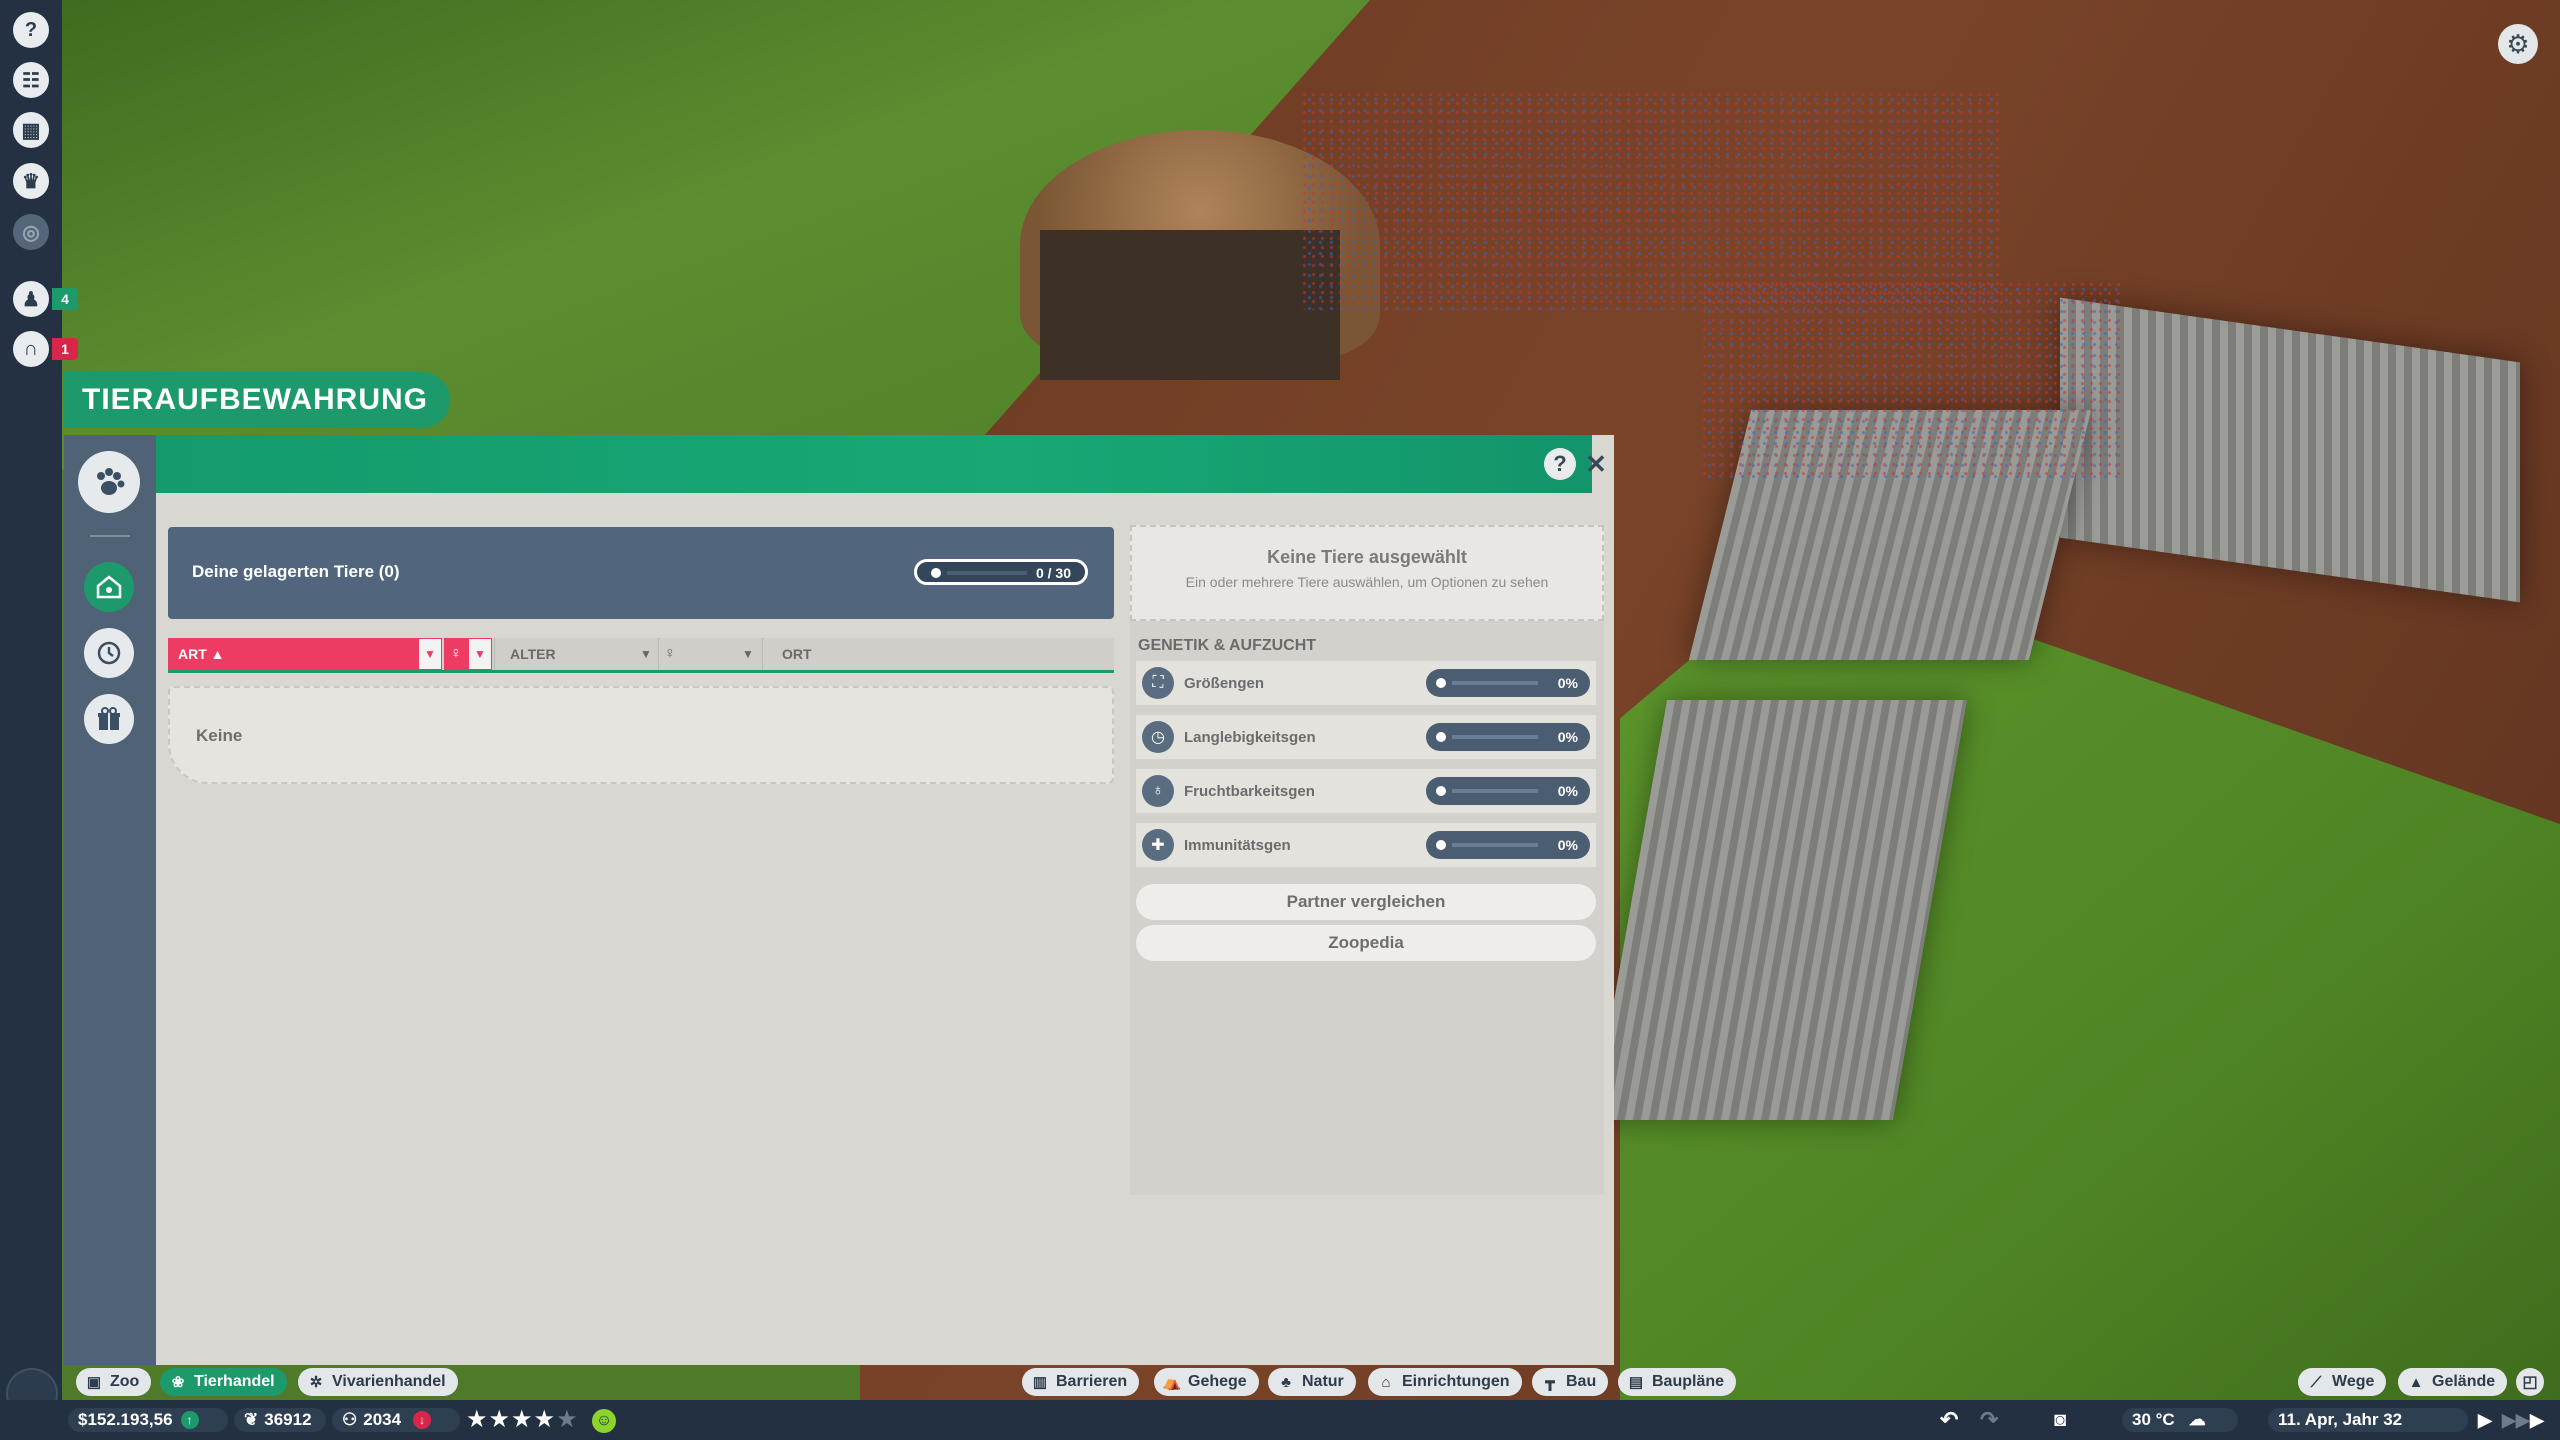 The width and height of the screenshot is (2560, 1440). I want to click on help-icon: ?, so click(31, 30).